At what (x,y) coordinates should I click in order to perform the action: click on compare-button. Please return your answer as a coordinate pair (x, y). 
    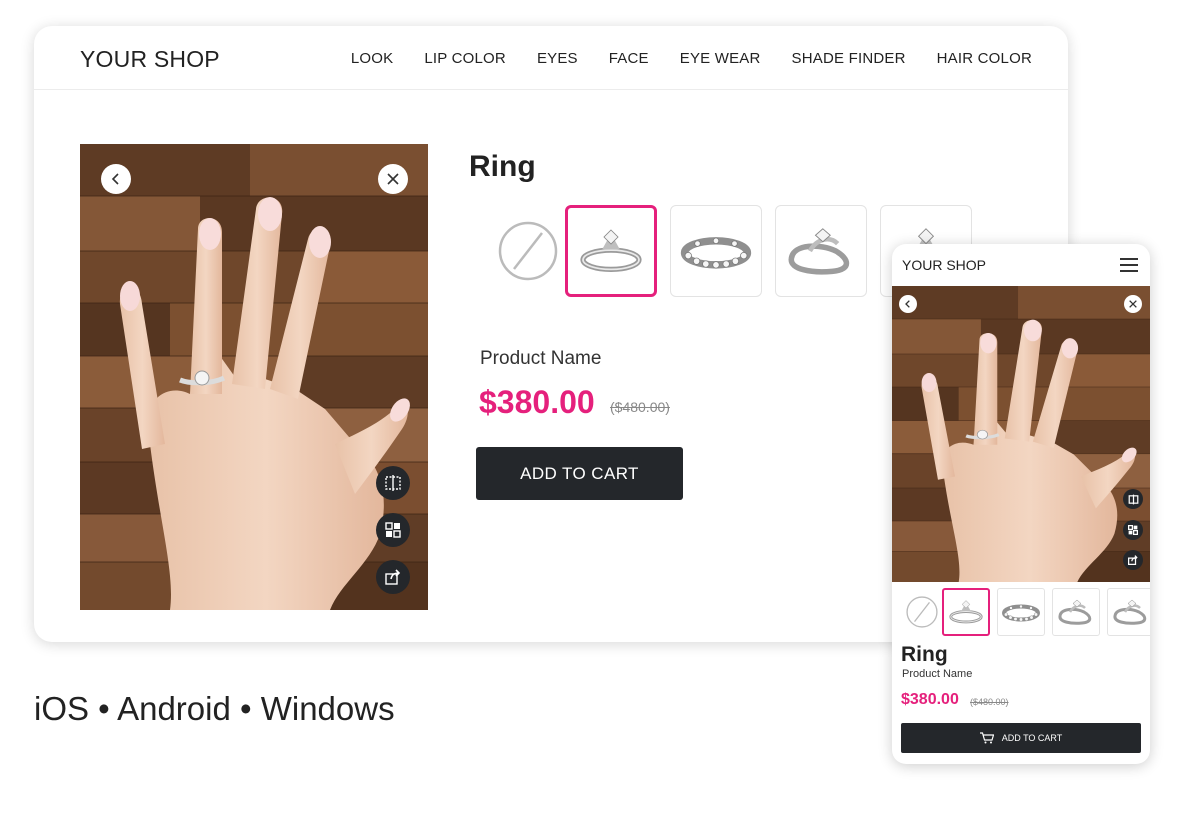
    Looking at the image, I should click on (393, 483).